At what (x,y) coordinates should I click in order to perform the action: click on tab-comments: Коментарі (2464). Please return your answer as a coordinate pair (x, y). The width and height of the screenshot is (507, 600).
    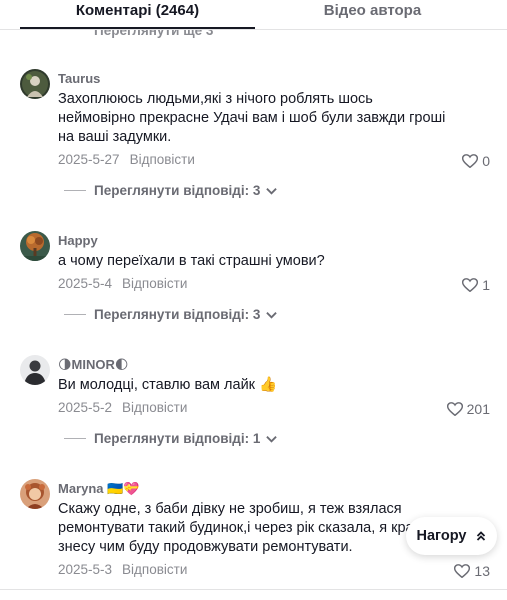
    Looking at the image, I should click on (137, 15).